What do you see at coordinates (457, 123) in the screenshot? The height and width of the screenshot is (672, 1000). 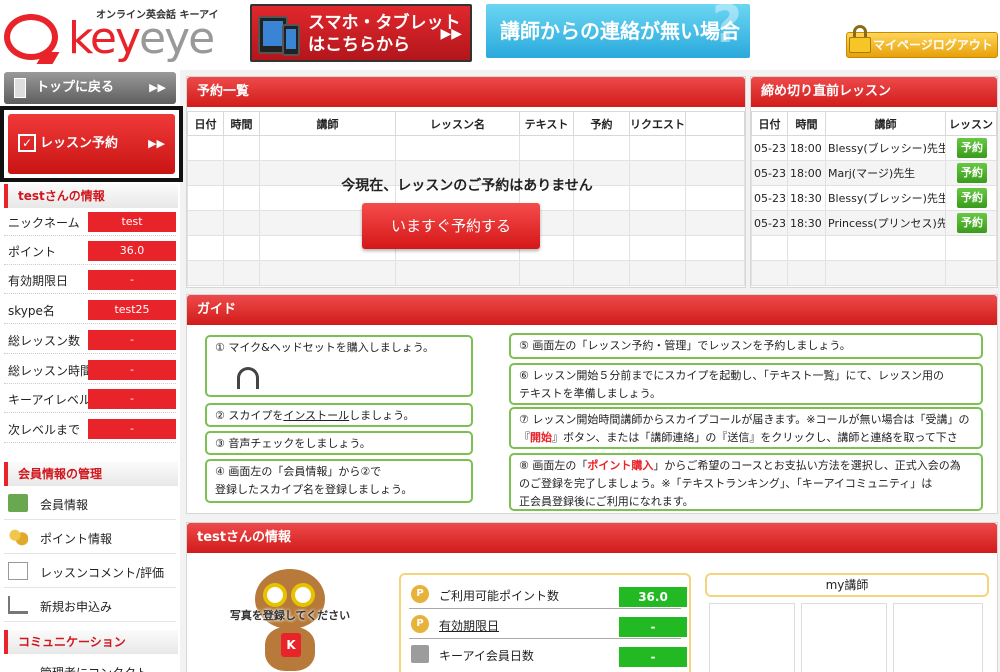 I see `col-lesson-name: レッスン名` at bounding box center [457, 123].